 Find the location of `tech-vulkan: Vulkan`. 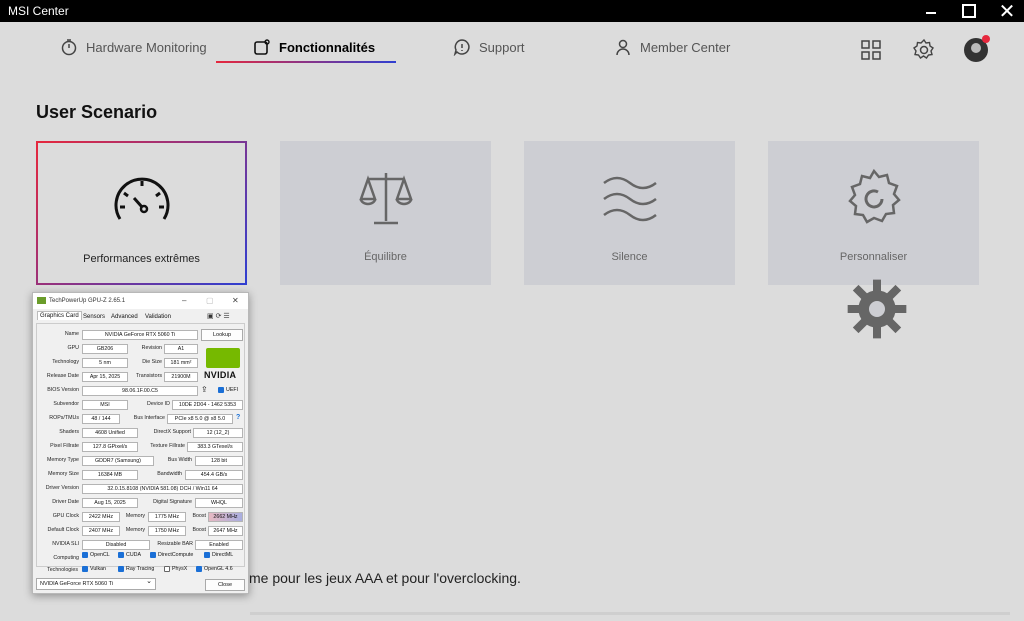

tech-vulkan: Vulkan is located at coordinates (94, 569).